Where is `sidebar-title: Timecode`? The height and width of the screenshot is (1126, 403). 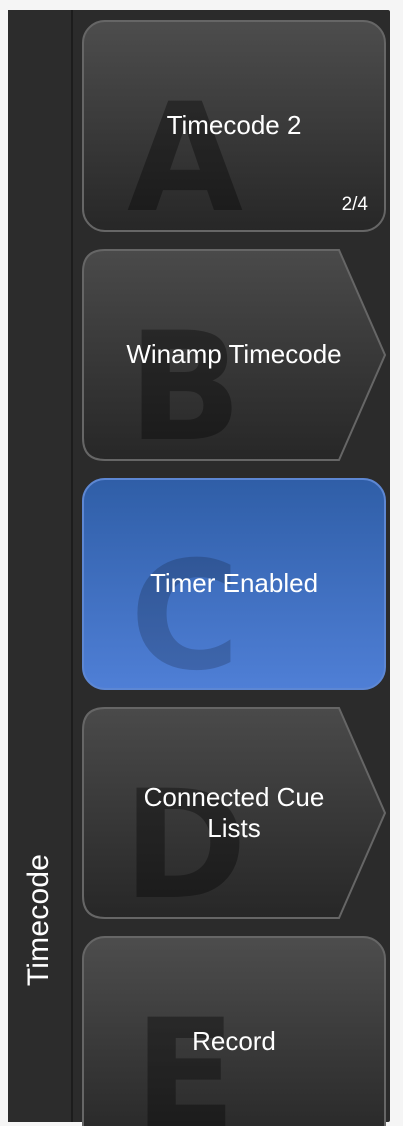 sidebar-title: Timecode is located at coordinates (39, 920).